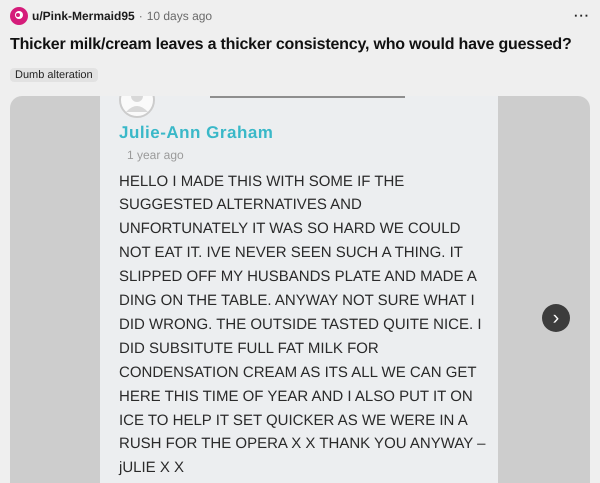 This screenshot has width=600, height=483. Describe the element at coordinates (300, 45) in the screenshot. I see `post-title: Thicker milk/cream leaves a thicker consistency, who would have guessed?` at that location.